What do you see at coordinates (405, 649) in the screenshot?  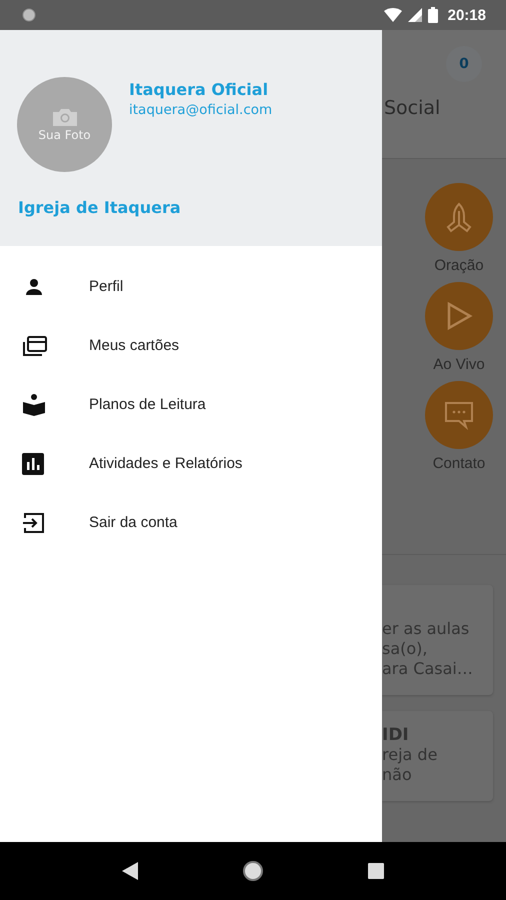 I see `card-text: sa(o),` at bounding box center [405, 649].